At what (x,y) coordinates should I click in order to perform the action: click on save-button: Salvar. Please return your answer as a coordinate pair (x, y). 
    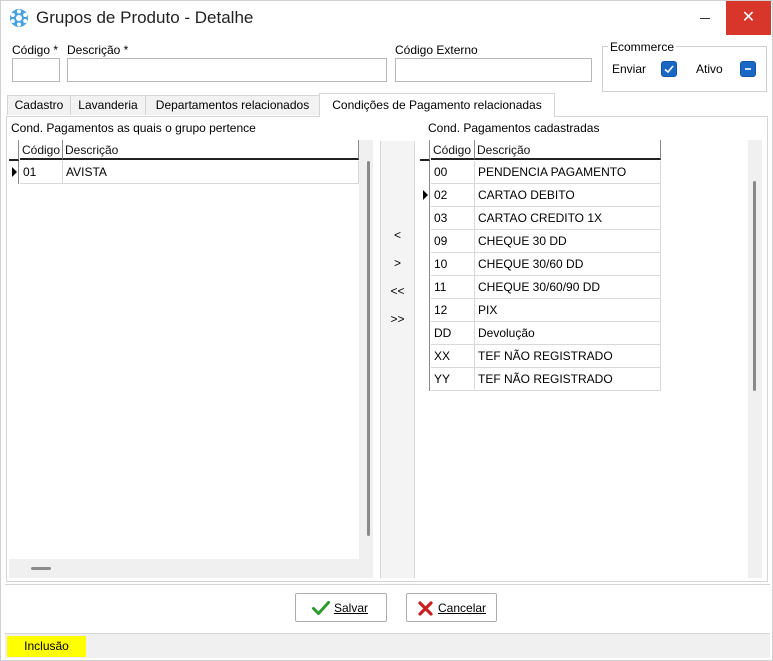
    Looking at the image, I should click on (341, 607).